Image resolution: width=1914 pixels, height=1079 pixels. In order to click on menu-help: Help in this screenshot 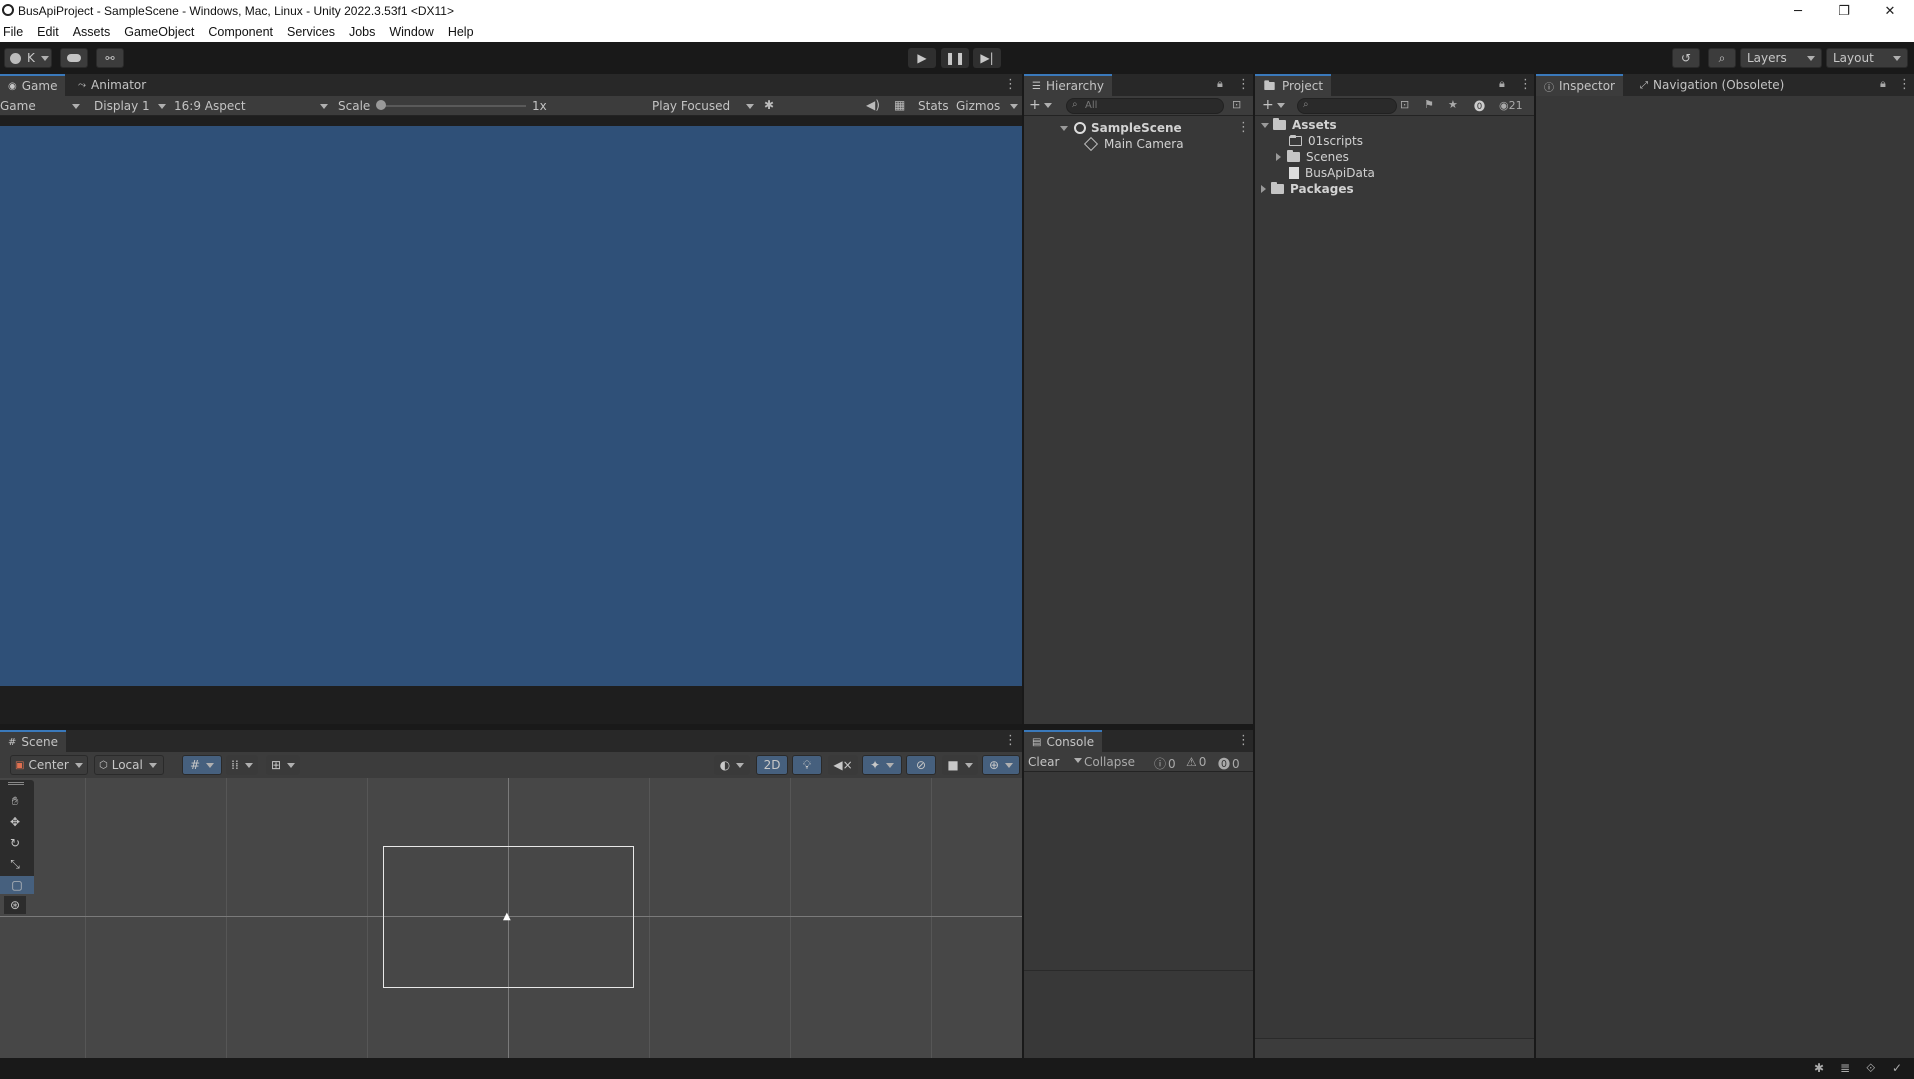, I will do `click(461, 30)`.